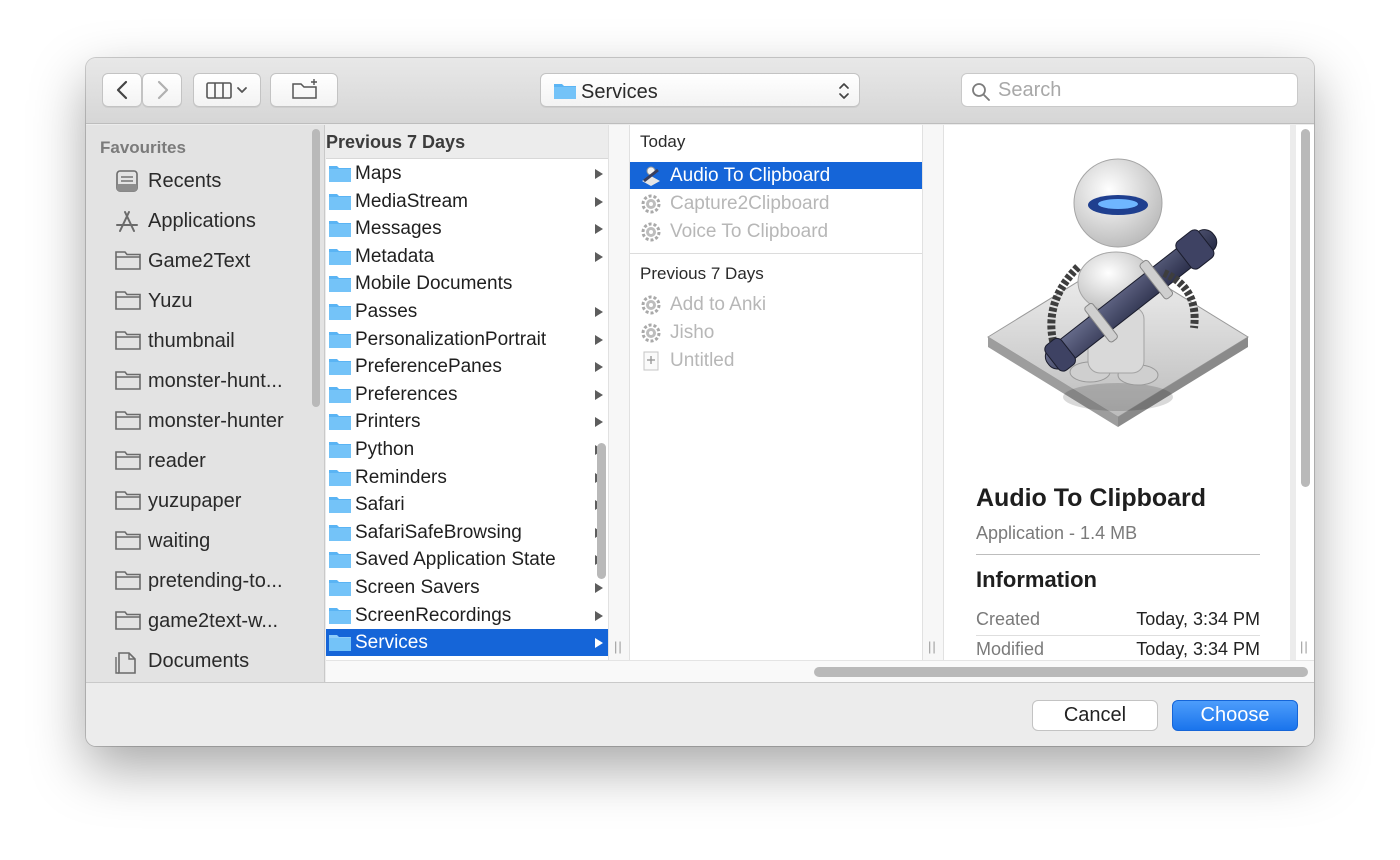 The height and width of the screenshot is (860, 1400). What do you see at coordinates (467, 311) in the screenshot?
I see `folder-row: Passes` at bounding box center [467, 311].